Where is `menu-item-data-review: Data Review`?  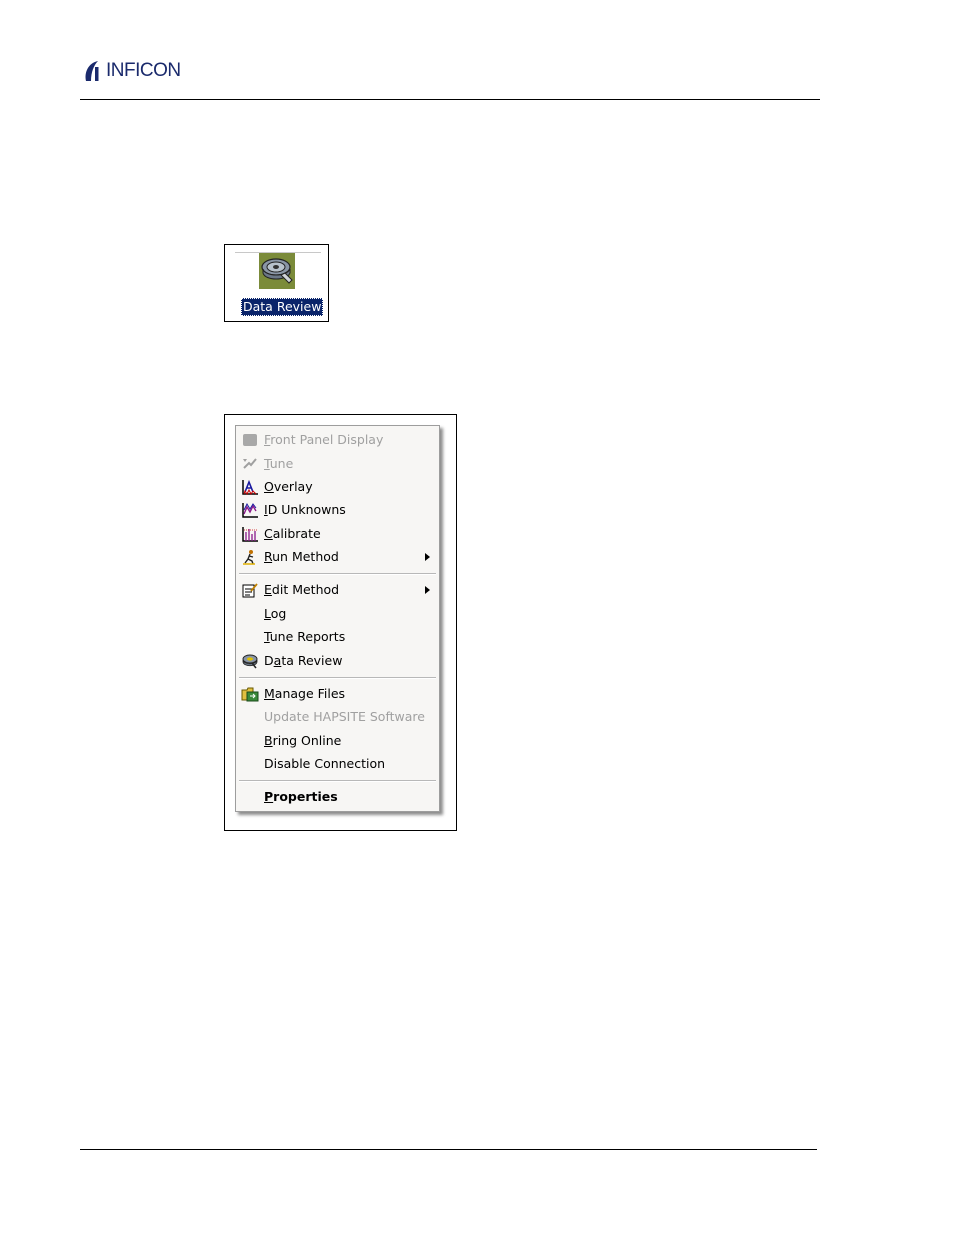 menu-item-data-review: Data Review is located at coordinates (337, 661).